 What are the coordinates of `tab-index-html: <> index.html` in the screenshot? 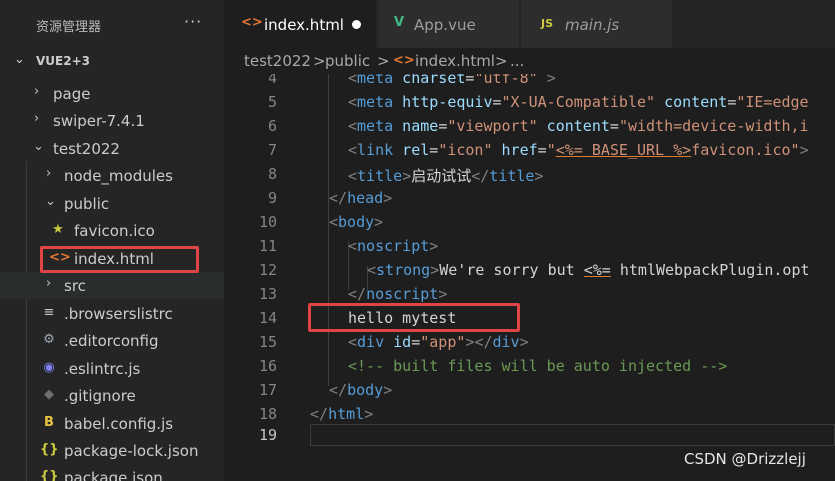 It's located at (300, 24).